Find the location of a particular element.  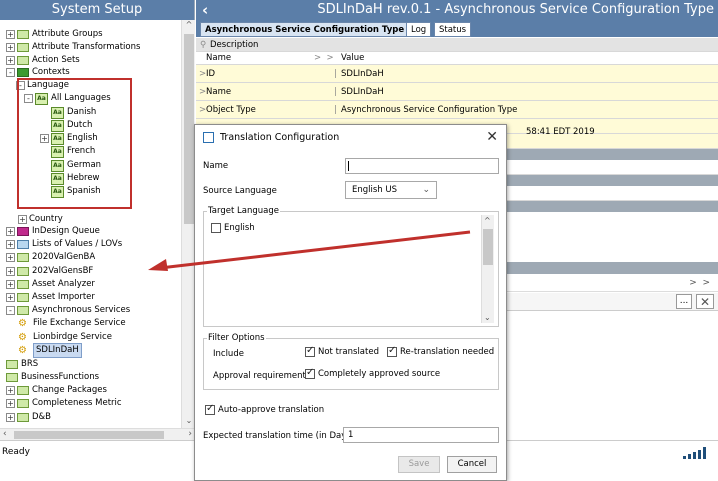

auto-approve-checkbox: Auto-approve translation is located at coordinates (264, 409).